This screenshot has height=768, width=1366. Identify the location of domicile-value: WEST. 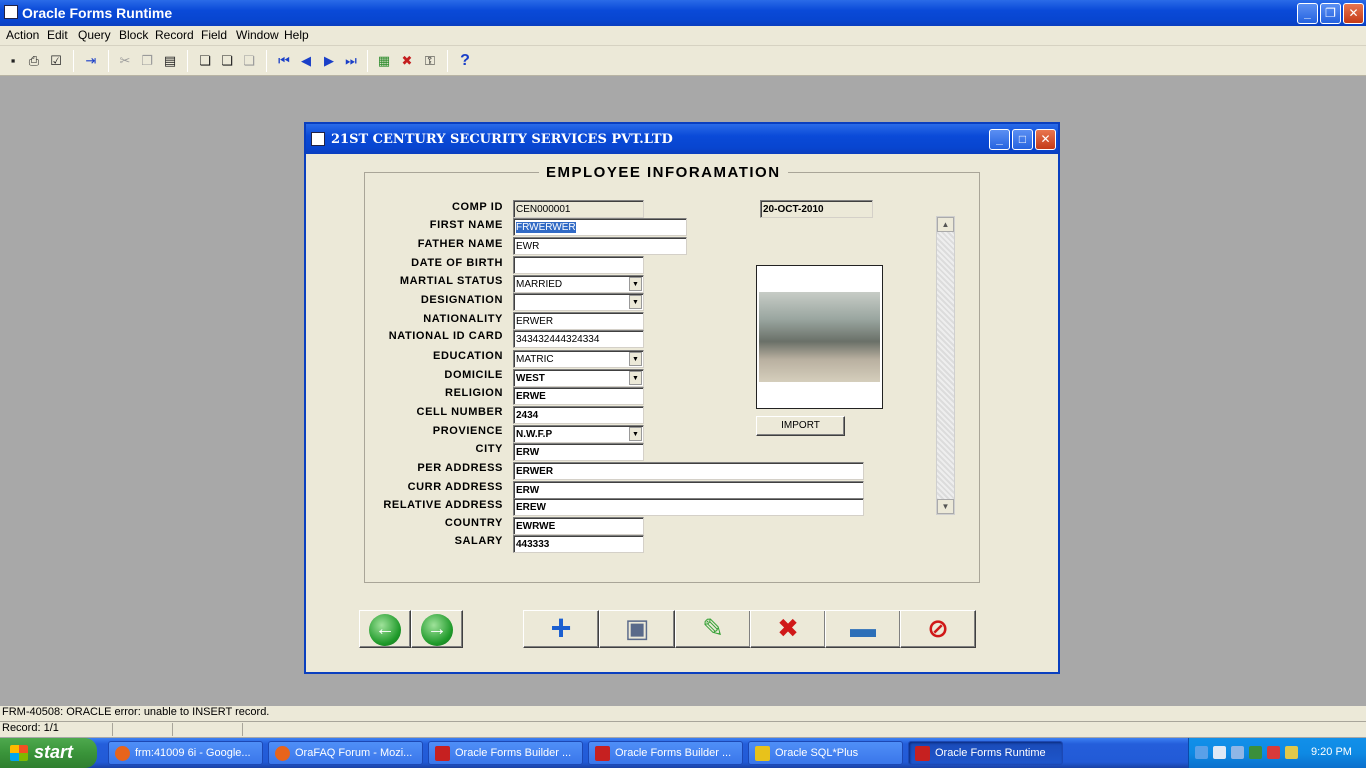
(530, 378).